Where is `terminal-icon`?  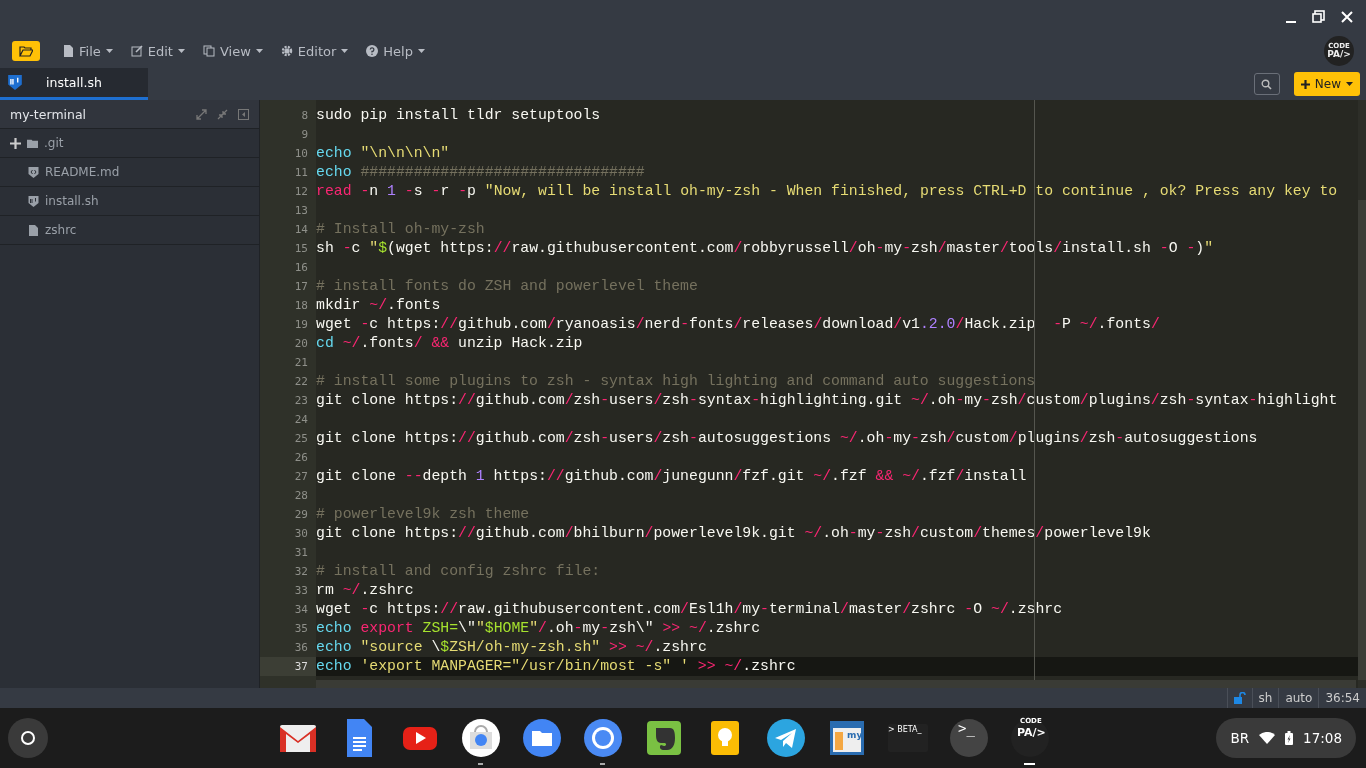 terminal-icon is located at coordinates (969, 738).